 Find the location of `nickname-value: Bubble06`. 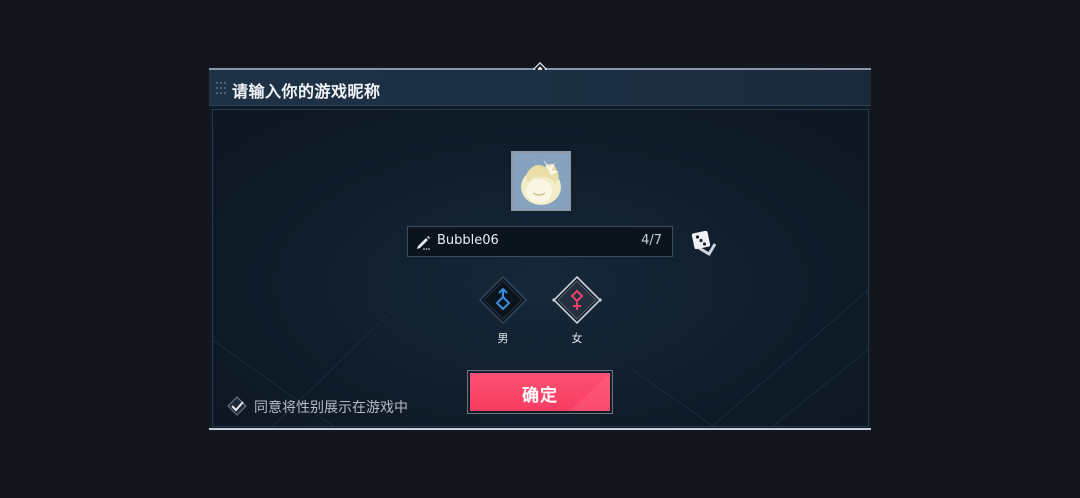

nickname-value: Bubble06 is located at coordinates (468, 240).